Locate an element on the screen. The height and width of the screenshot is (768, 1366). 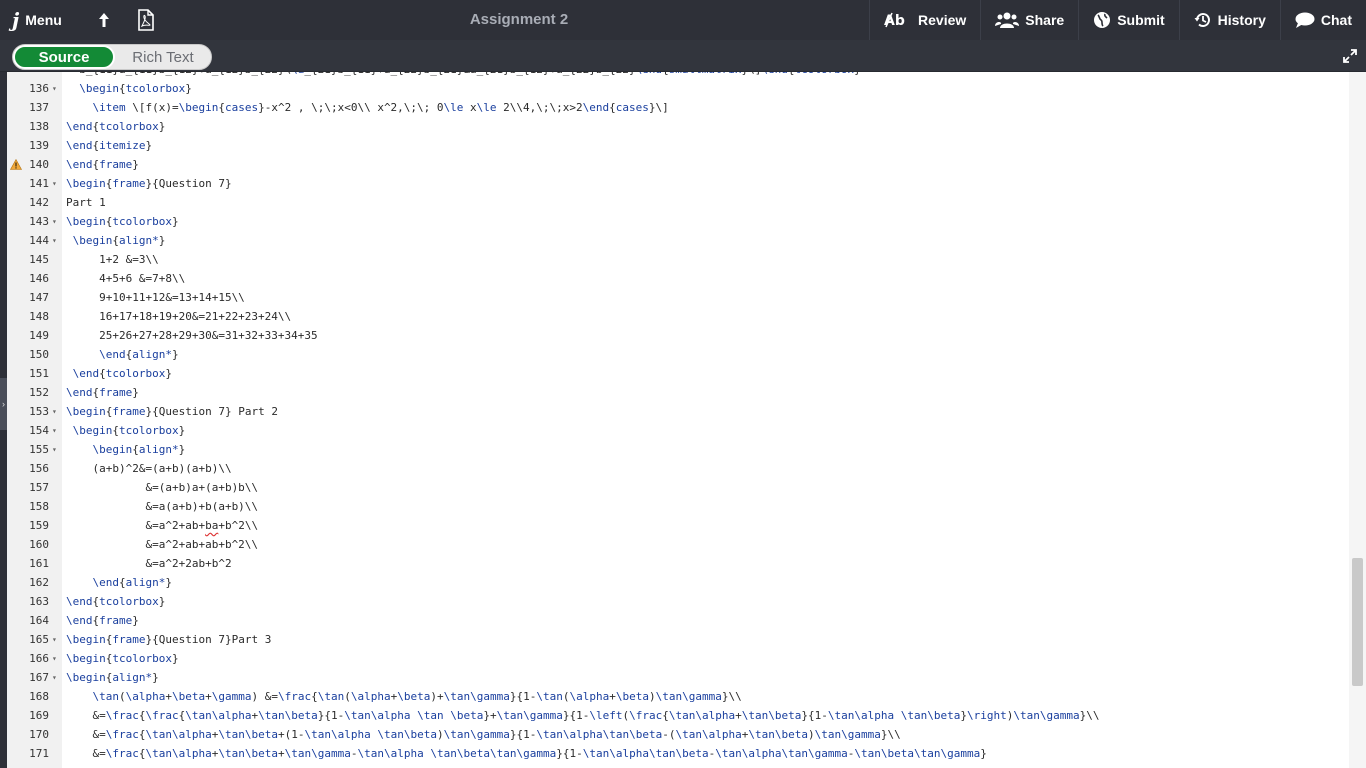
line-number: 138 is located at coordinates (39, 126).